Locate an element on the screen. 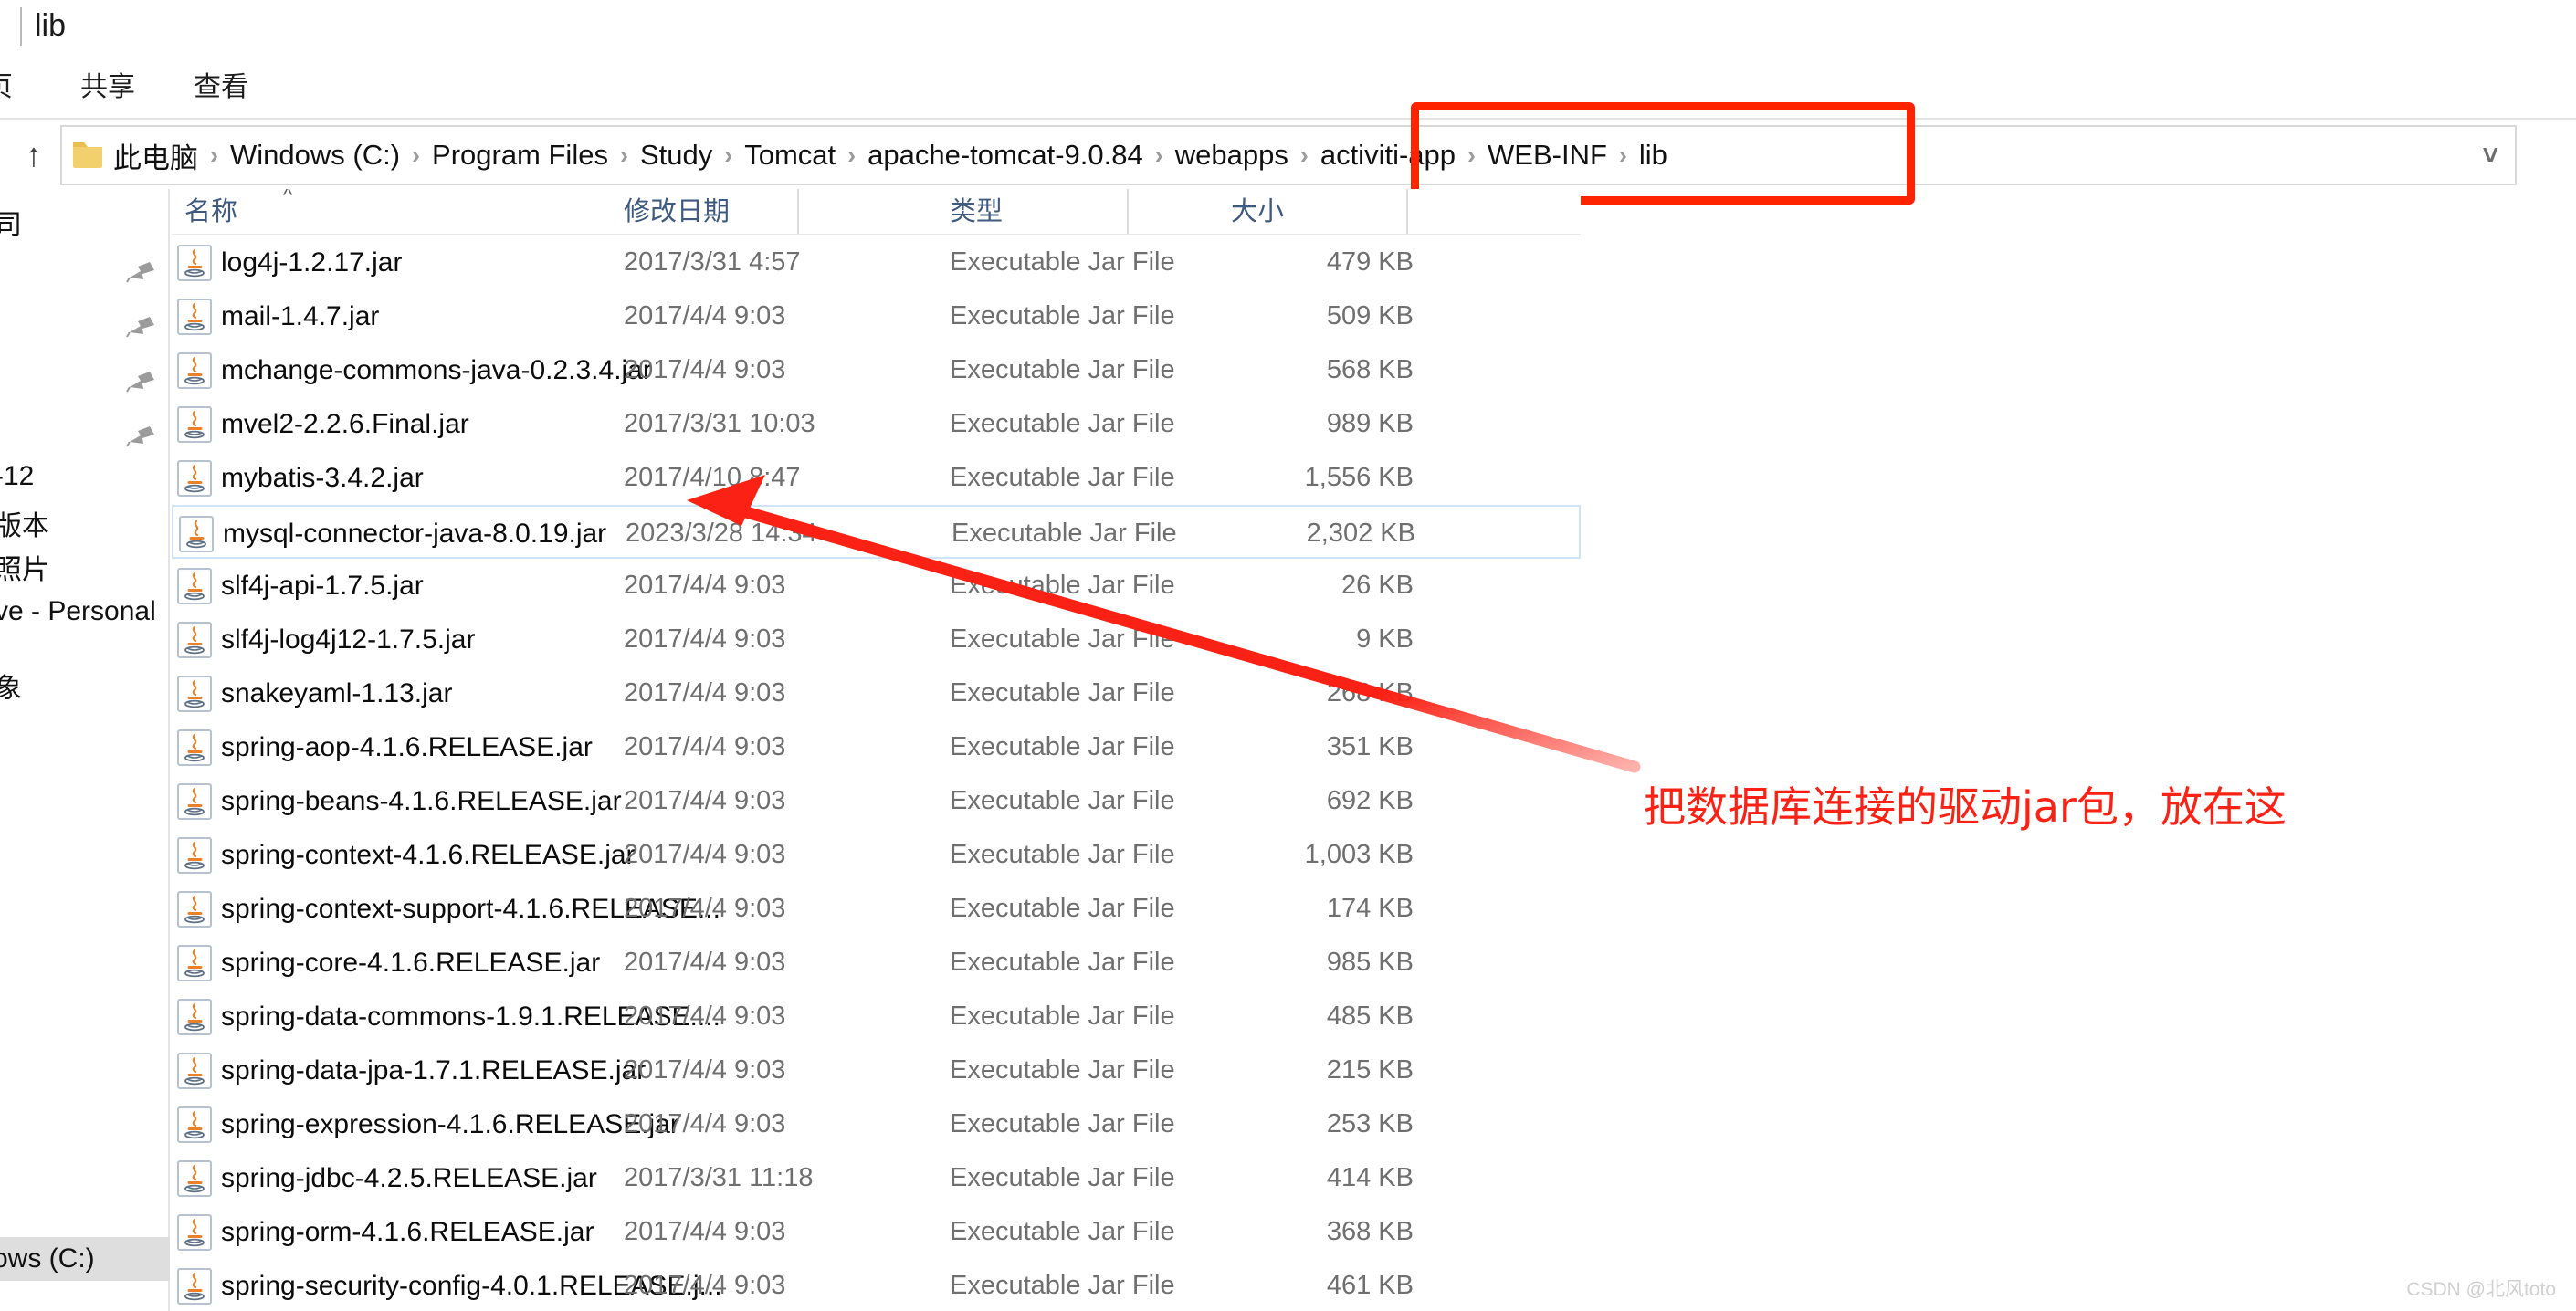 Image resolution: width=2576 pixels, height=1311 pixels. breadcrumb-item-study: Study is located at coordinates (676, 155).